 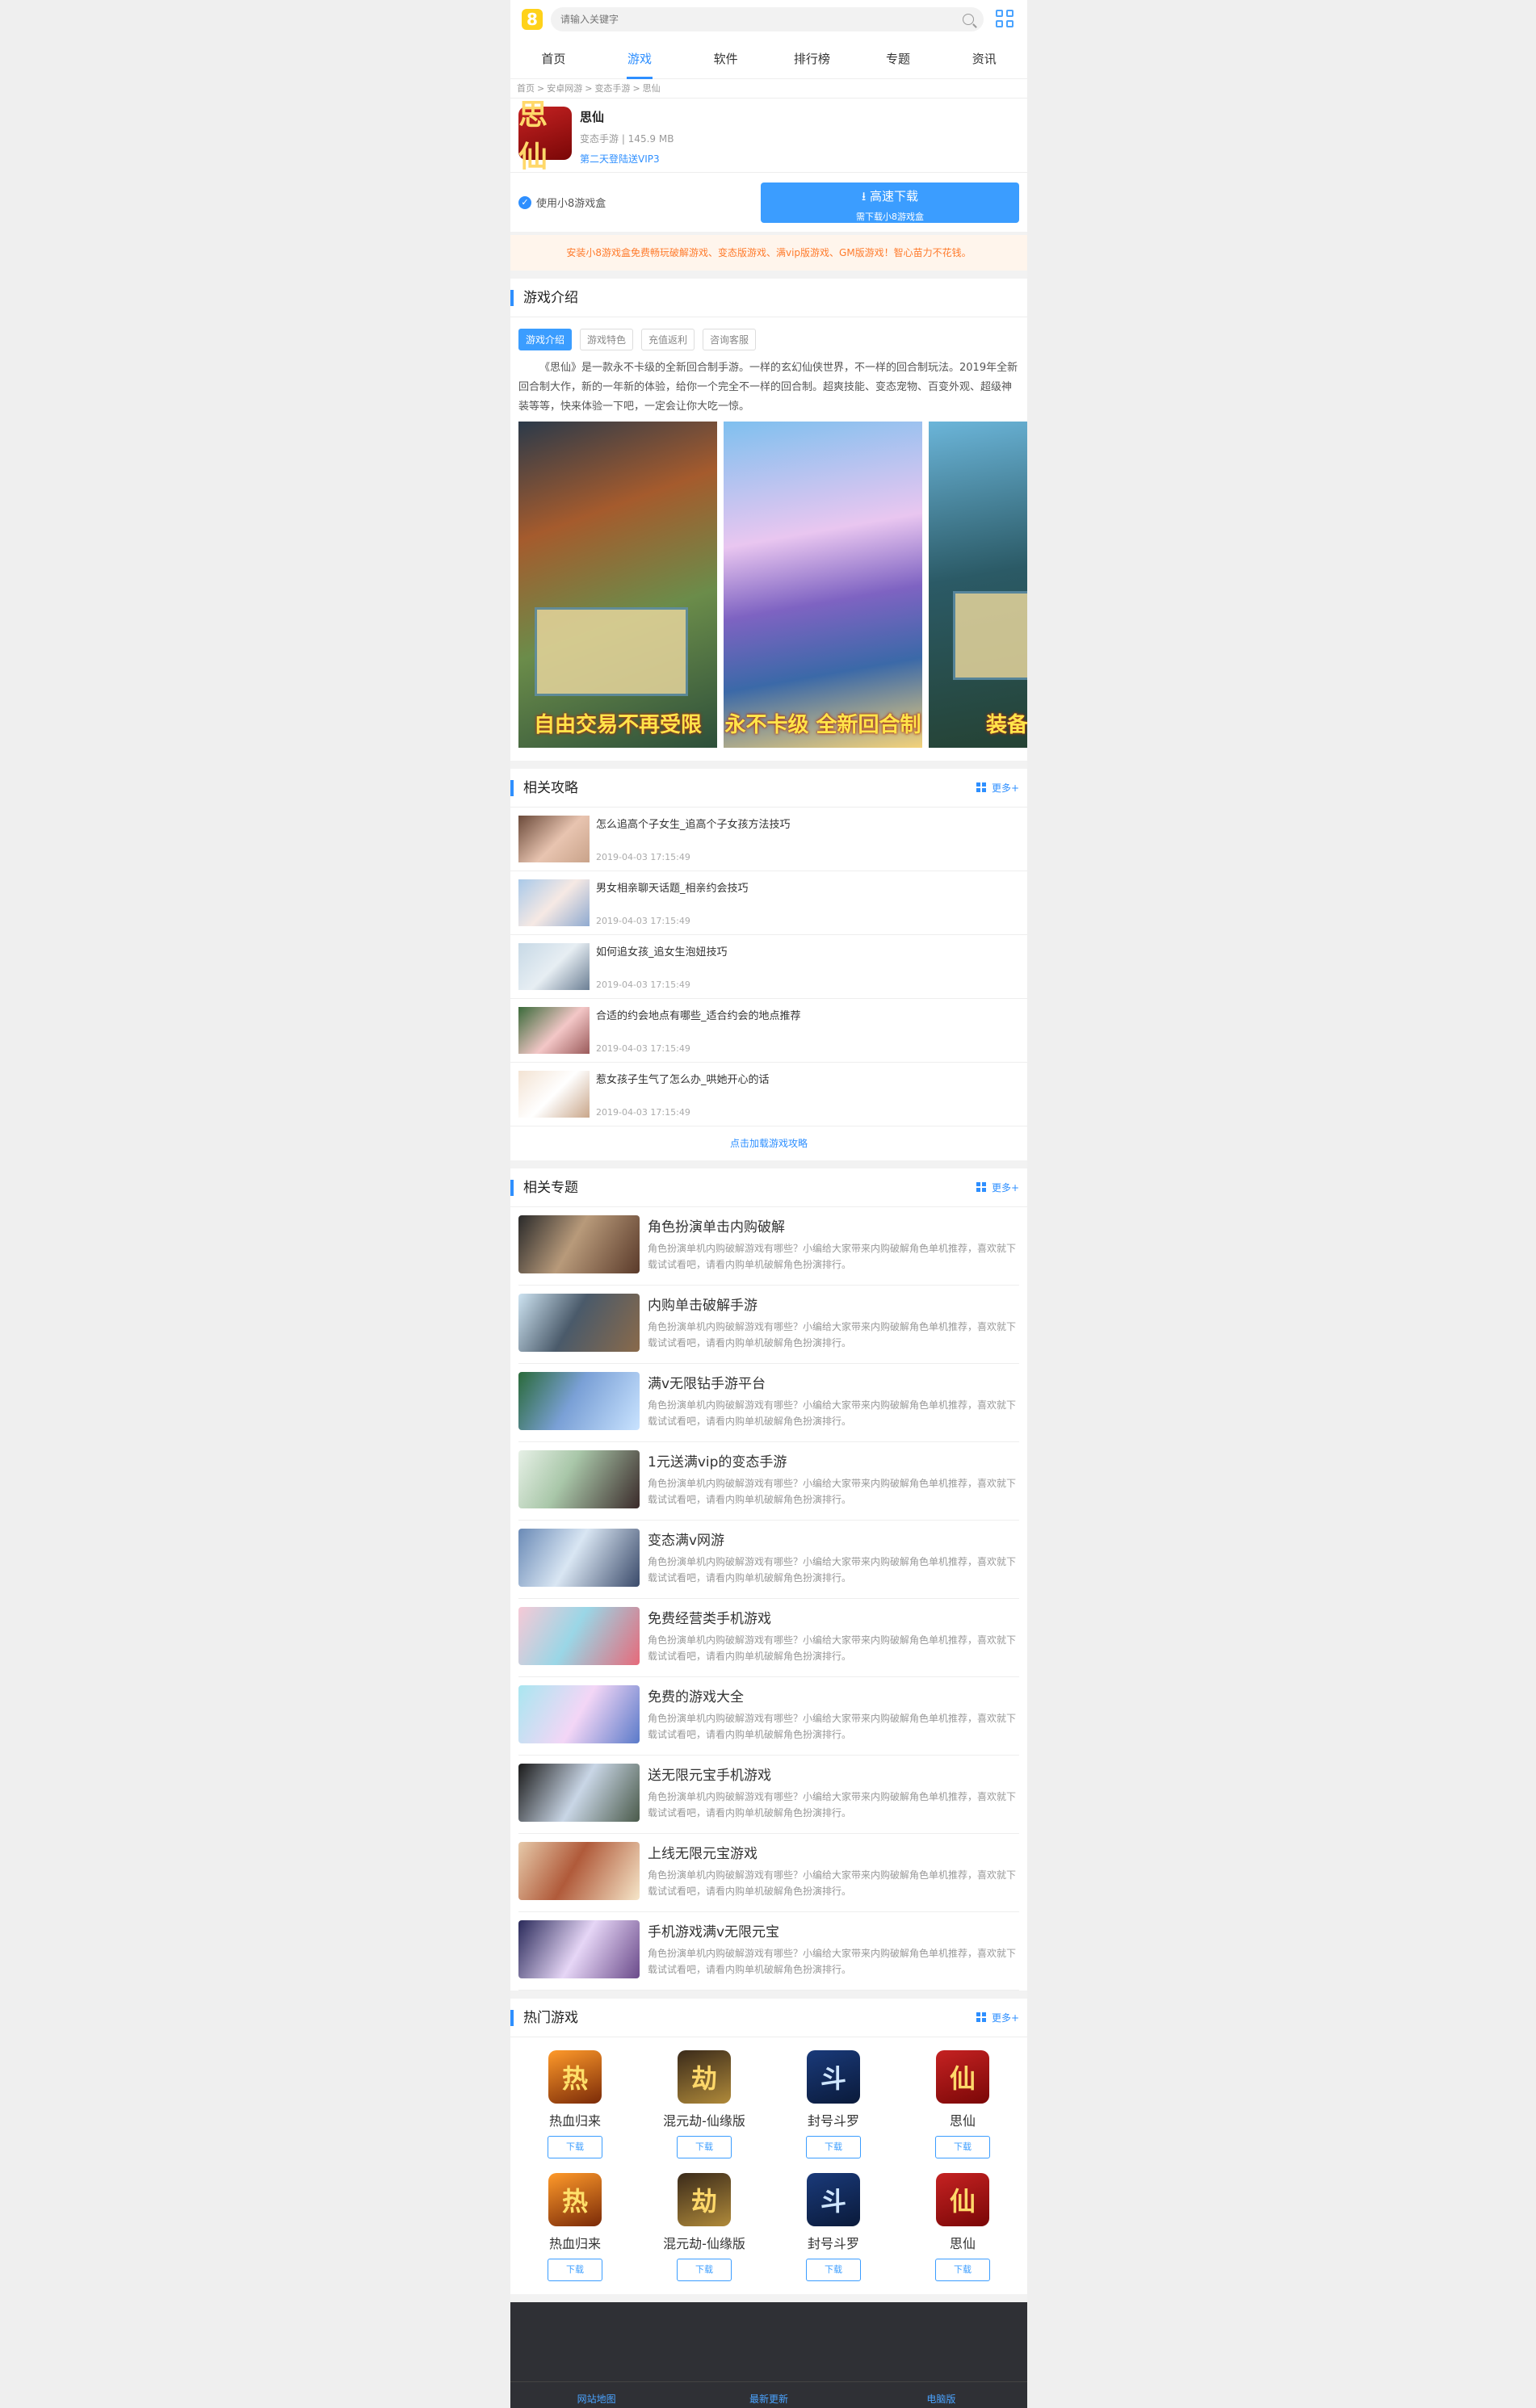 What do you see at coordinates (833, 1695) in the screenshot?
I see `topic-title: 免费的游戏大全` at bounding box center [833, 1695].